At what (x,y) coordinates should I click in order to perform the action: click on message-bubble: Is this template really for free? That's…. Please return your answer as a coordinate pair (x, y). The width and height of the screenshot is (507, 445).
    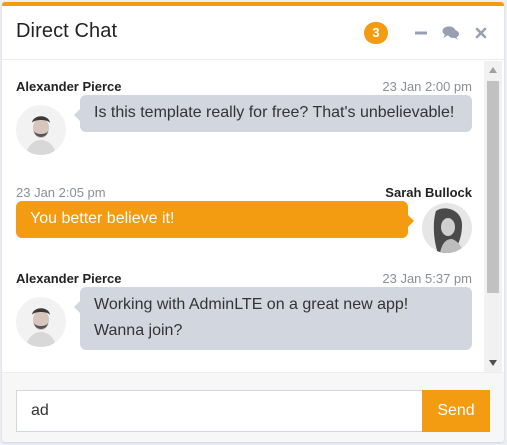
    Looking at the image, I should click on (273, 113).